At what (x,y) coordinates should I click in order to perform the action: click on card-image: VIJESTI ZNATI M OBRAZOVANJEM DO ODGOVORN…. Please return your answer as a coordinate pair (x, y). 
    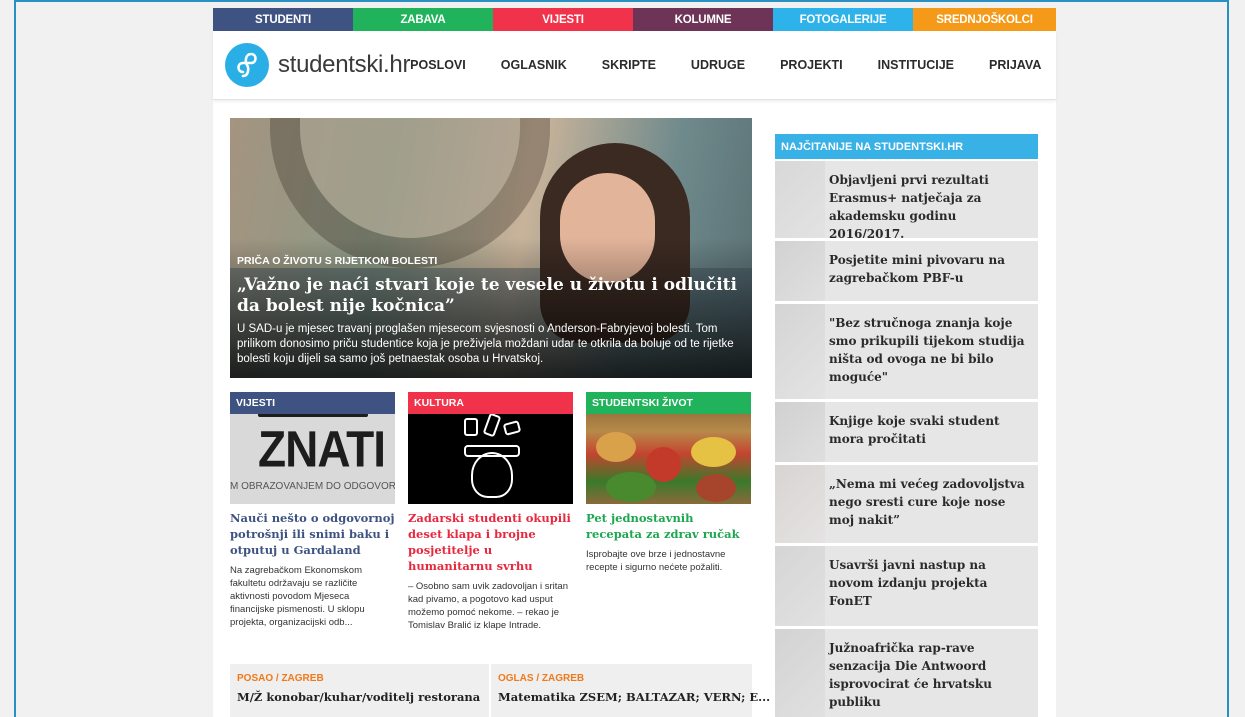
    Looking at the image, I should click on (312, 448).